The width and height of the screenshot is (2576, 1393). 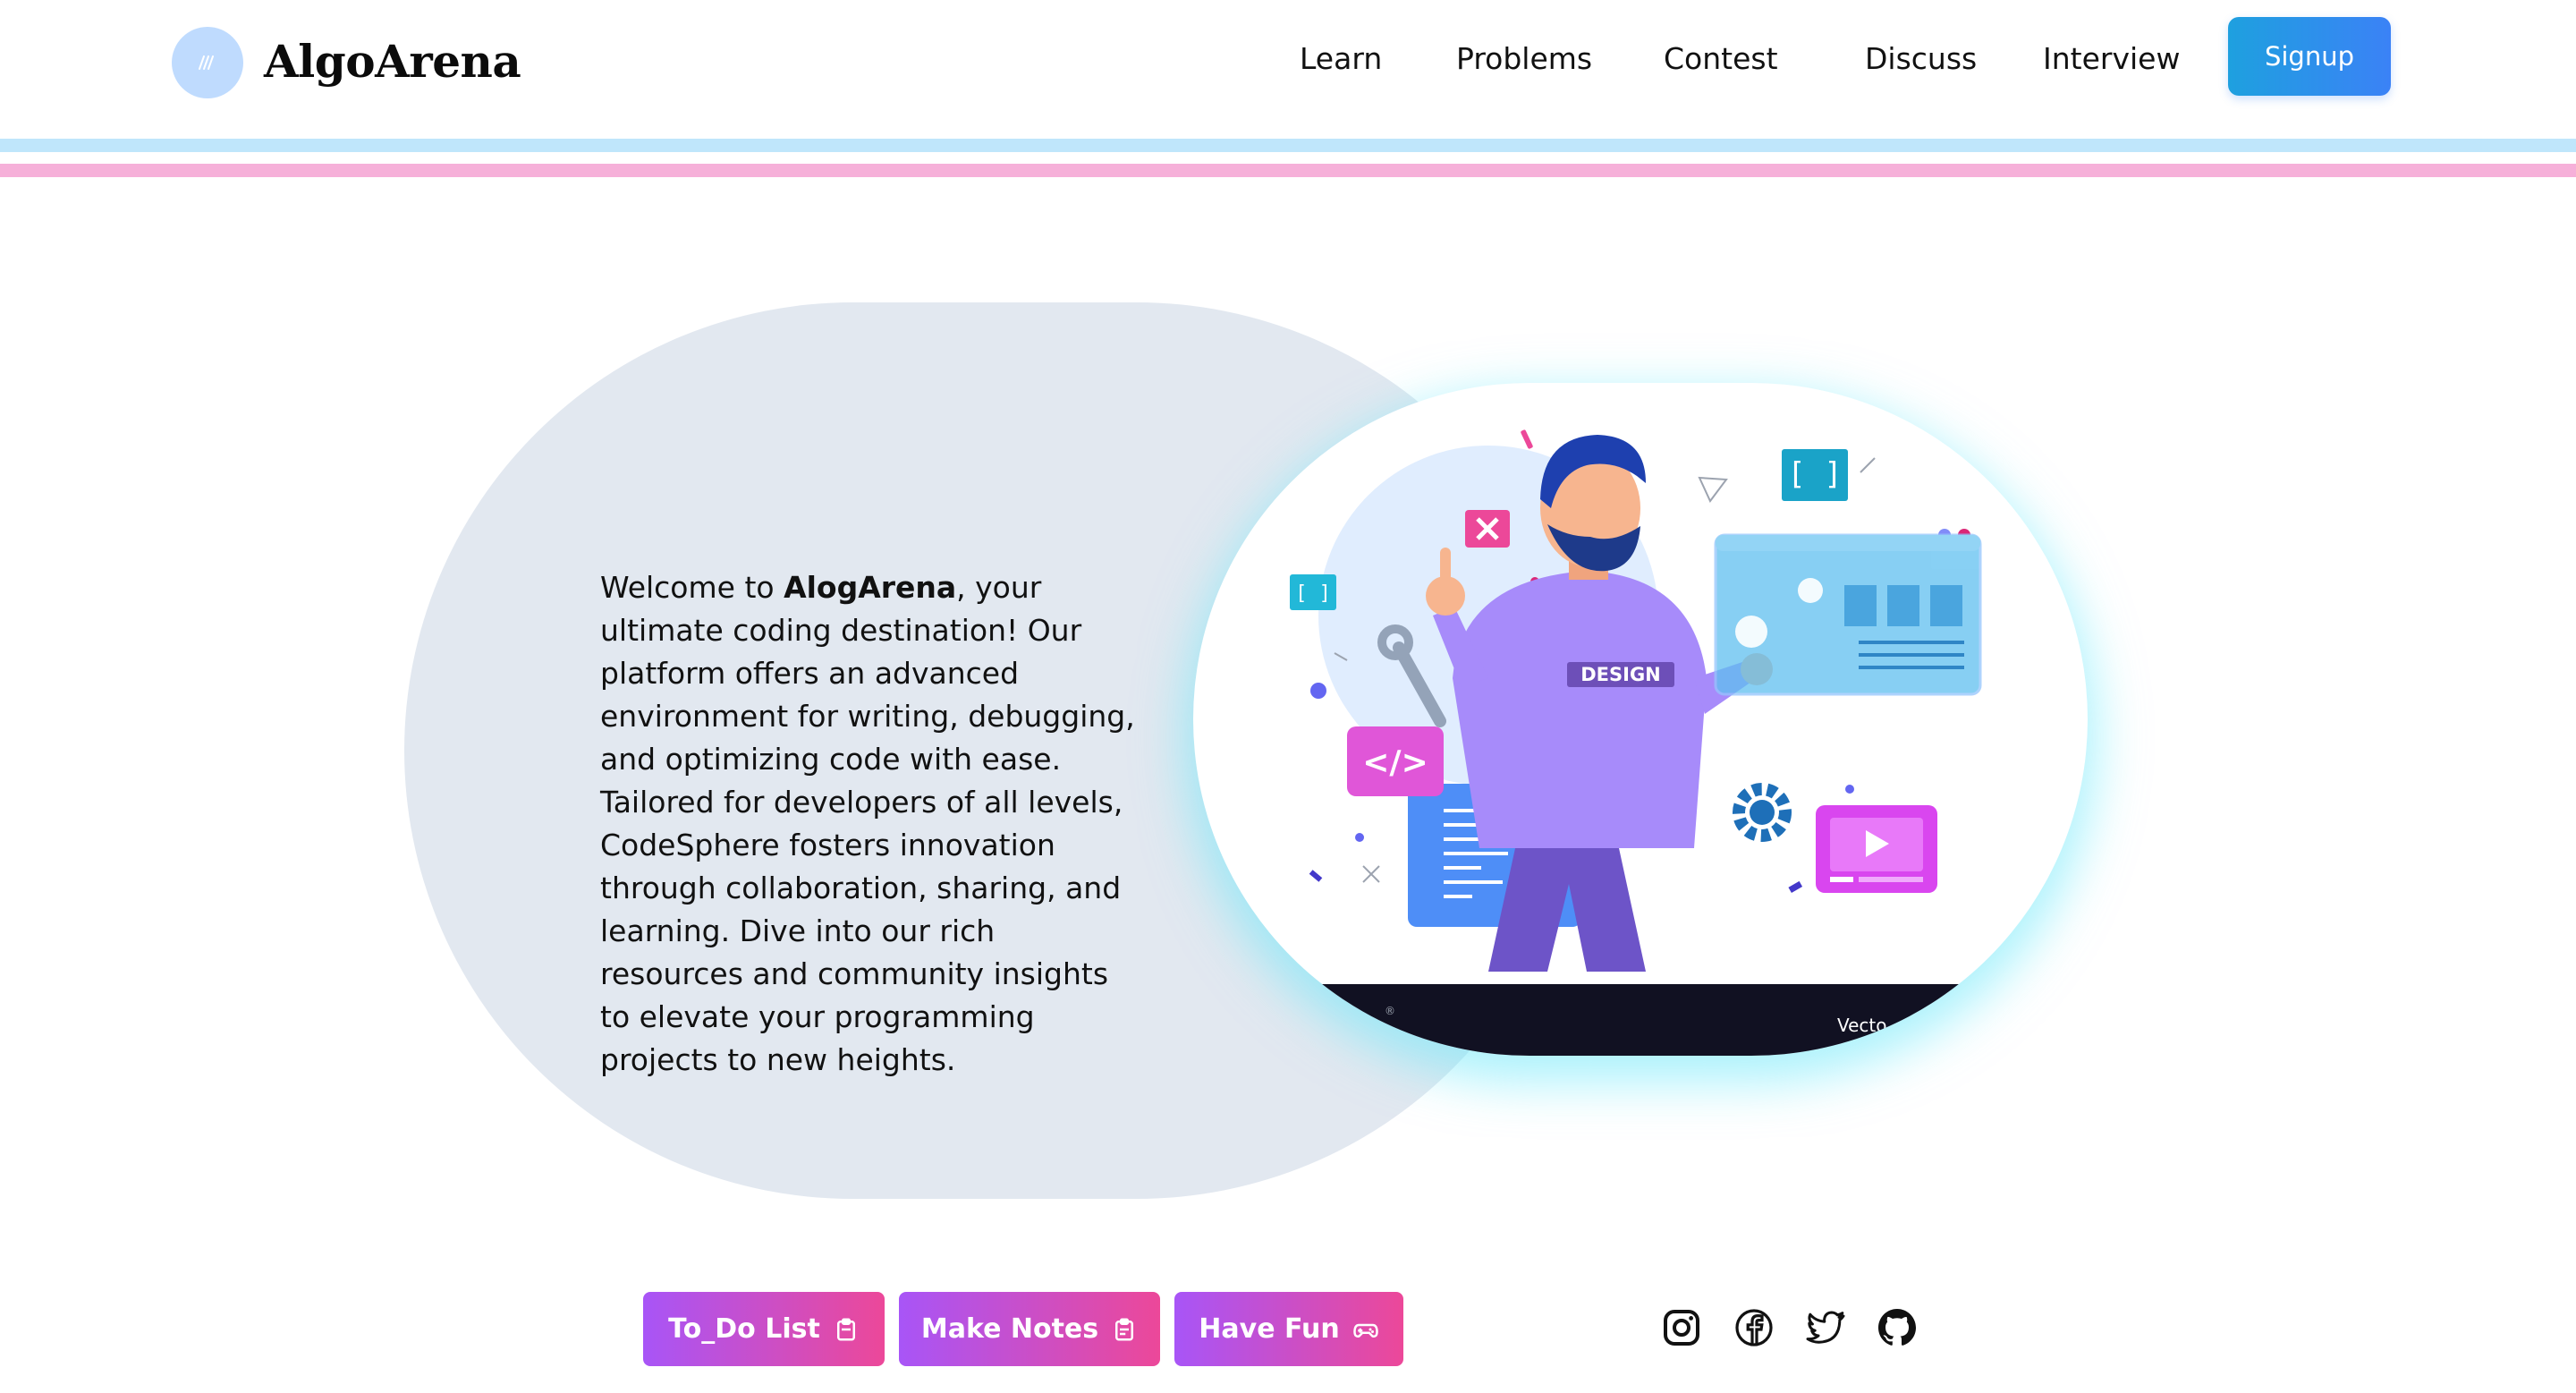 What do you see at coordinates (1524, 59) in the screenshot?
I see `nav-problems: Problems` at bounding box center [1524, 59].